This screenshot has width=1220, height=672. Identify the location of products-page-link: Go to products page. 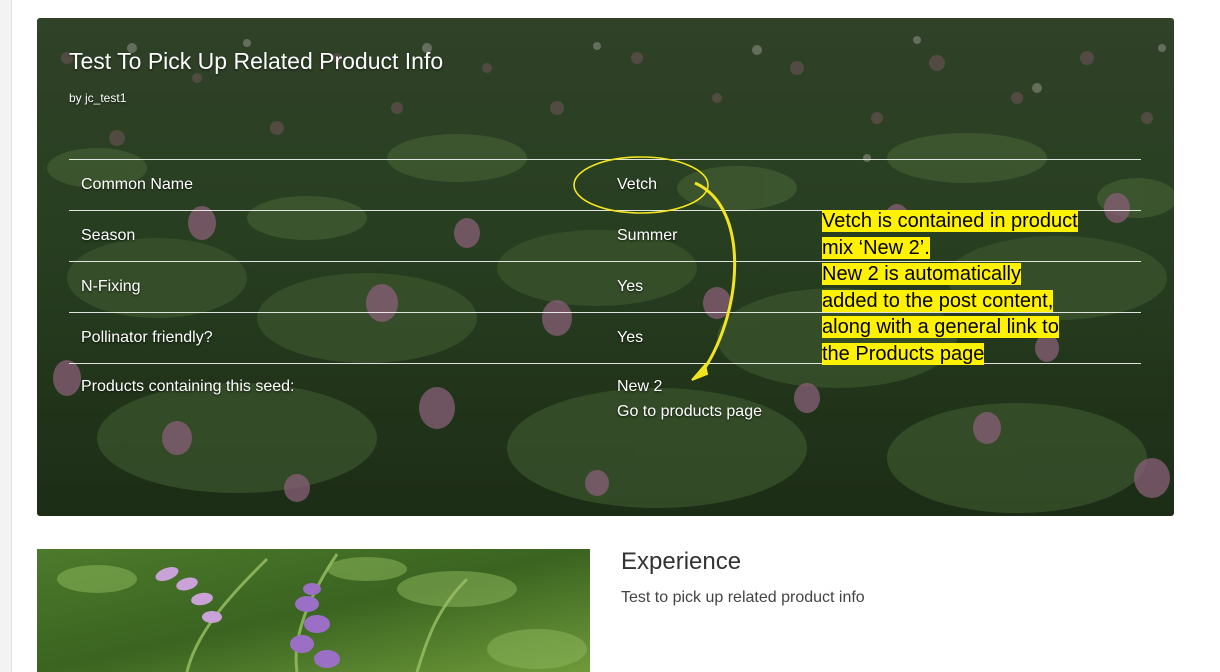
(879, 412).